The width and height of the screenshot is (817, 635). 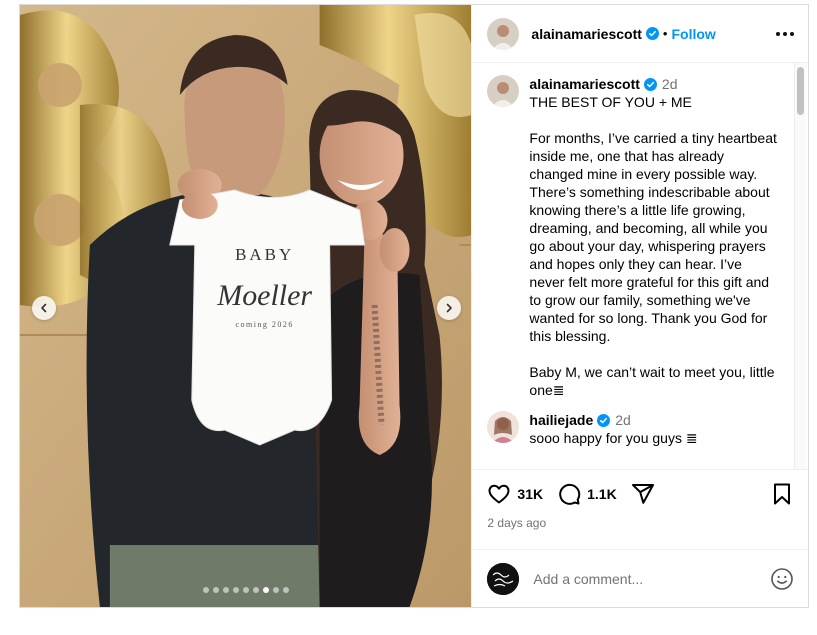 I want to click on comment-button, so click(x=569, y=494).